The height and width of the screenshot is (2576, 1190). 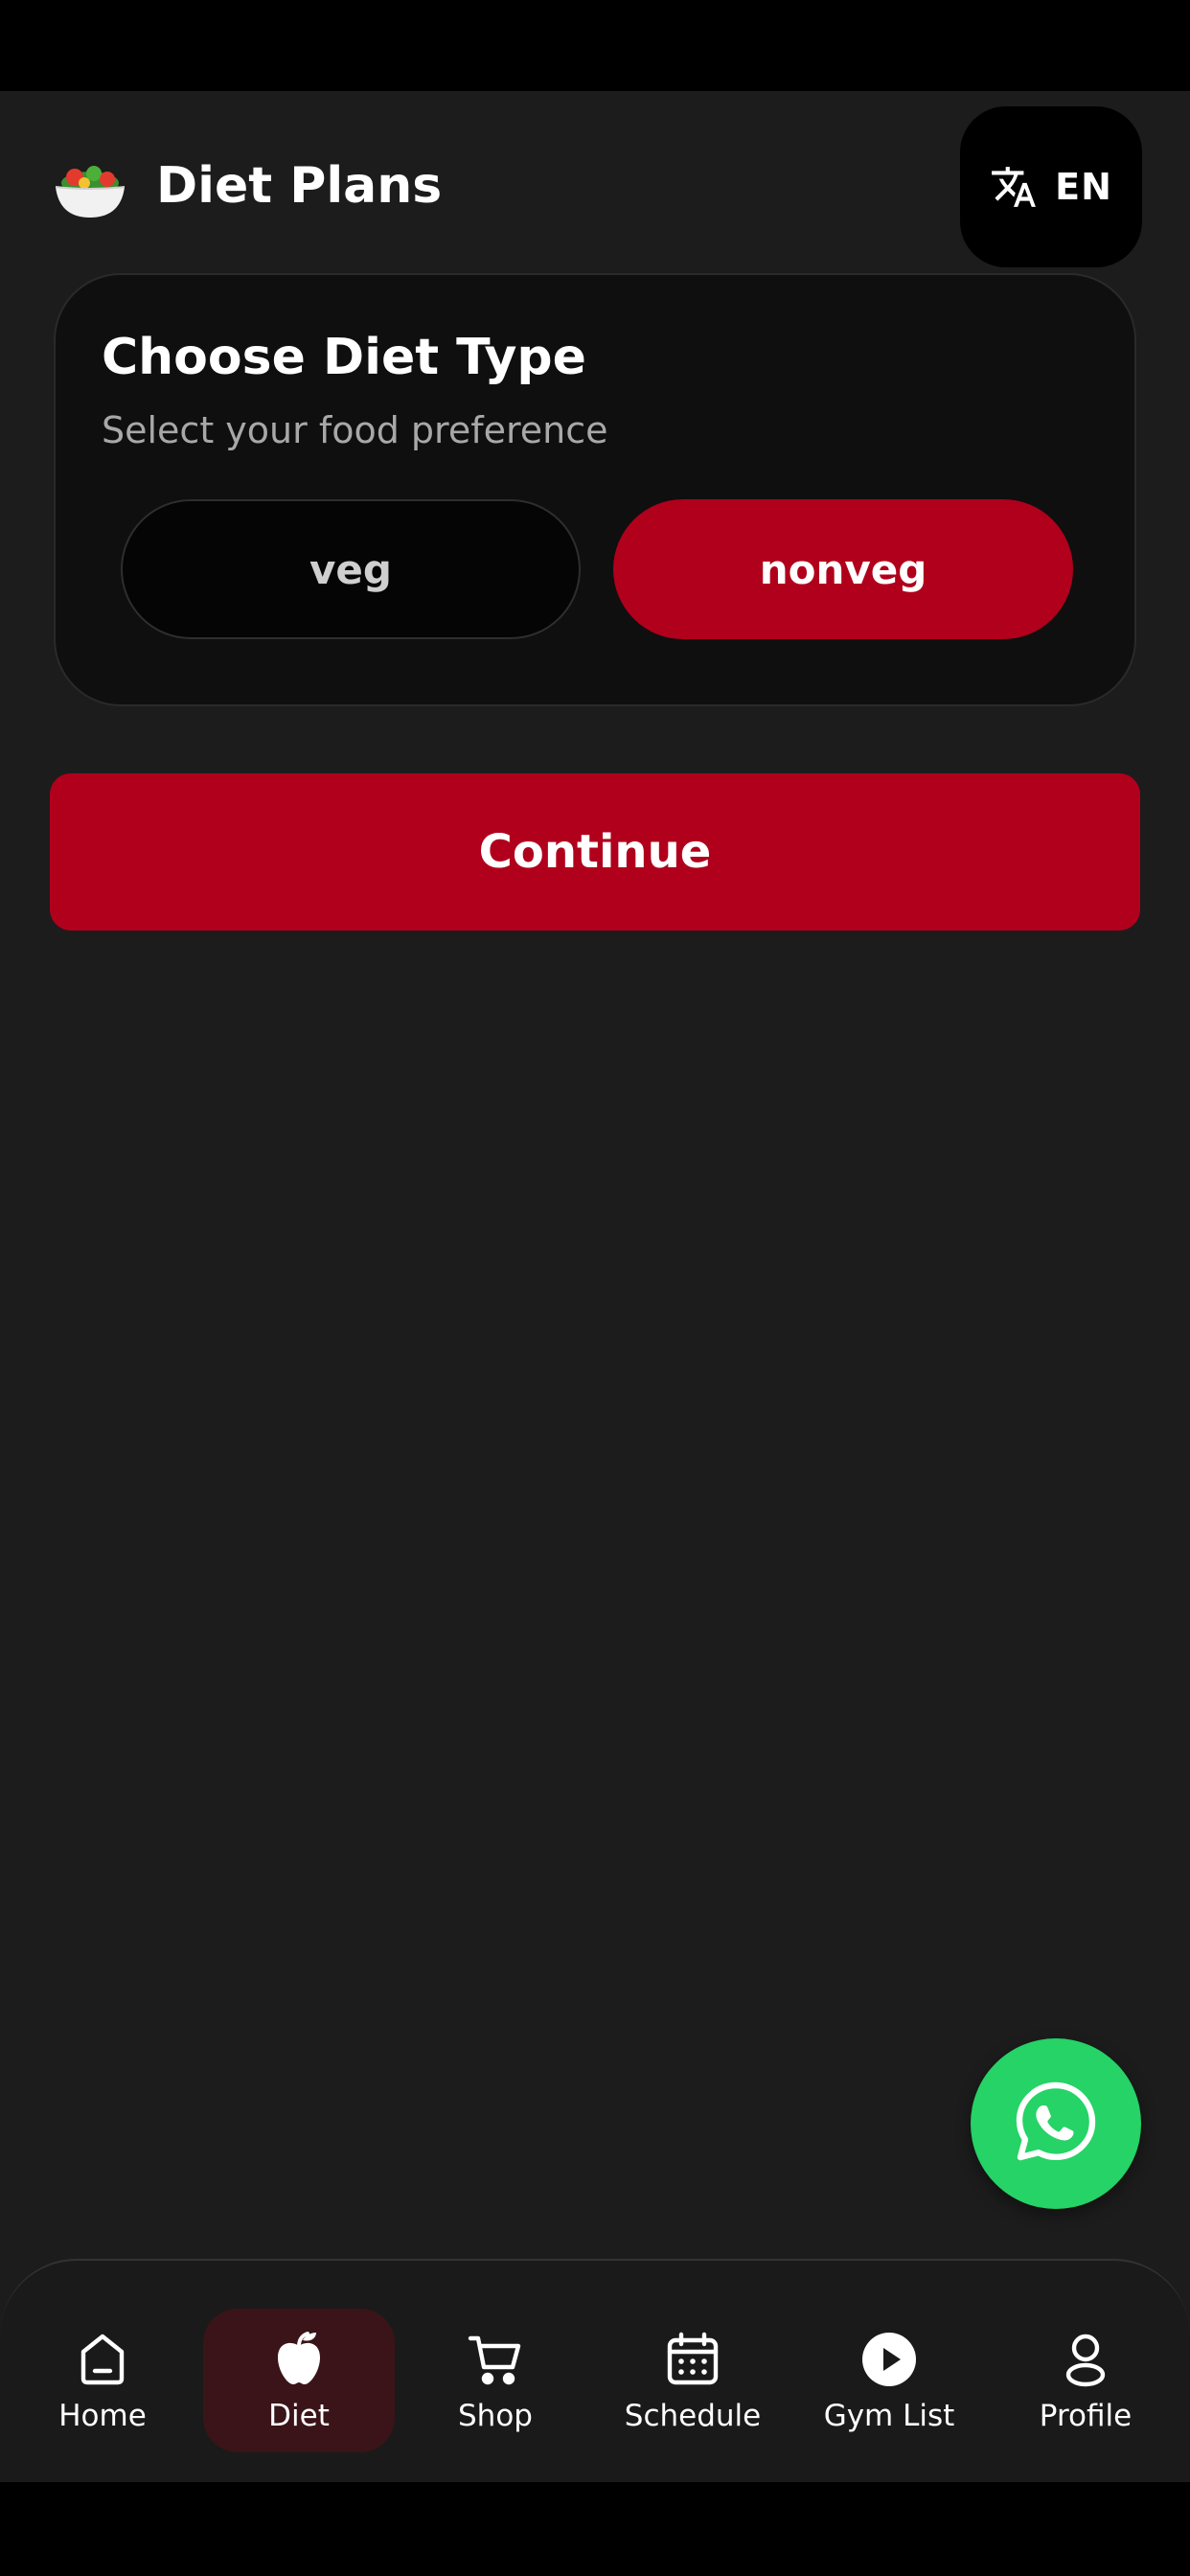 I want to click on nav-item-shop: Shop, so click(x=496, y=2380).